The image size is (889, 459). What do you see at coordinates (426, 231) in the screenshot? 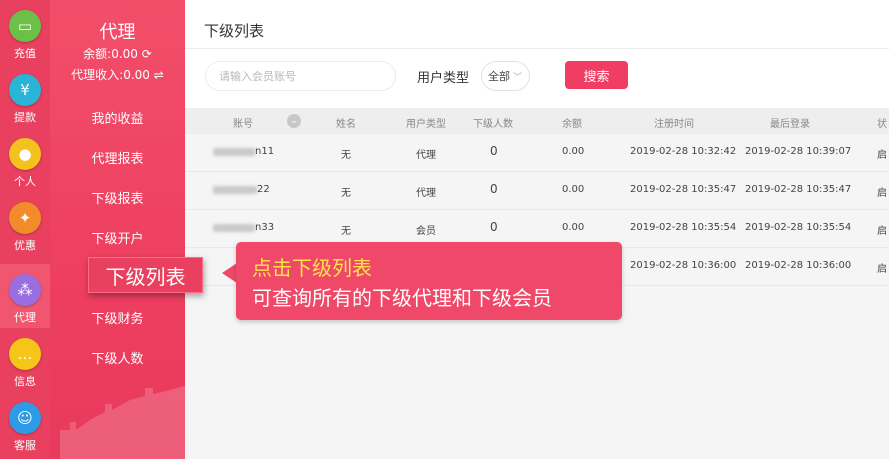
I see `type-cell: 会员` at bounding box center [426, 231].